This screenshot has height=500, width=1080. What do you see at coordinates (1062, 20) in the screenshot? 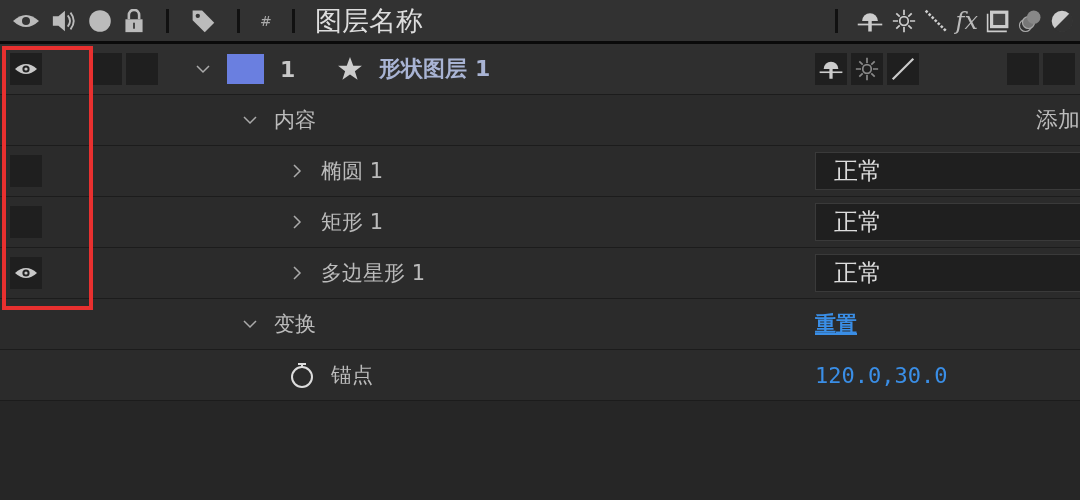
I see `half-circle-icon` at bounding box center [1062, 20].